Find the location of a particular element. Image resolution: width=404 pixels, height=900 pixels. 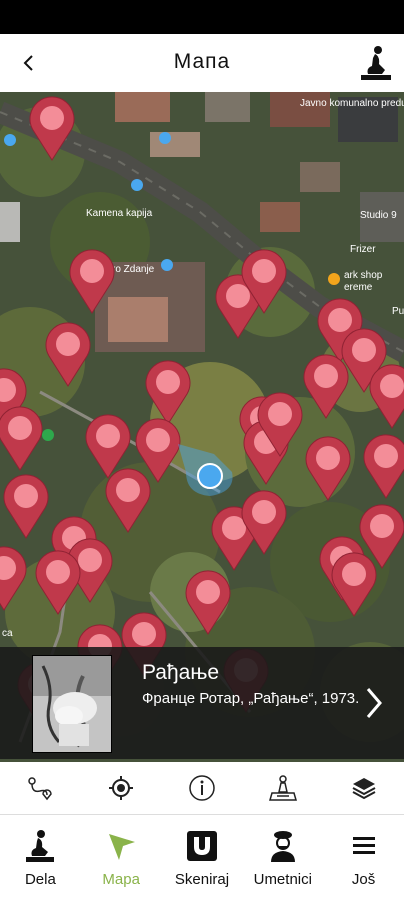

map-arrow-icon is located at coordinates (121, 846).